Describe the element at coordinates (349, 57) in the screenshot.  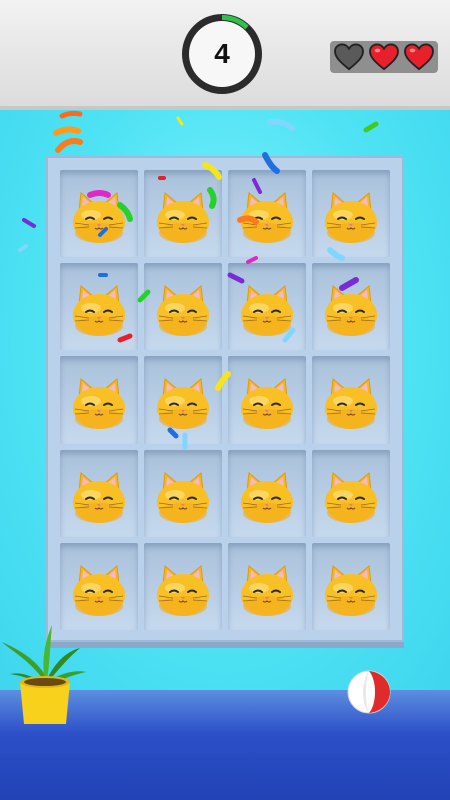
I see `heart-empty-icon` at that location.